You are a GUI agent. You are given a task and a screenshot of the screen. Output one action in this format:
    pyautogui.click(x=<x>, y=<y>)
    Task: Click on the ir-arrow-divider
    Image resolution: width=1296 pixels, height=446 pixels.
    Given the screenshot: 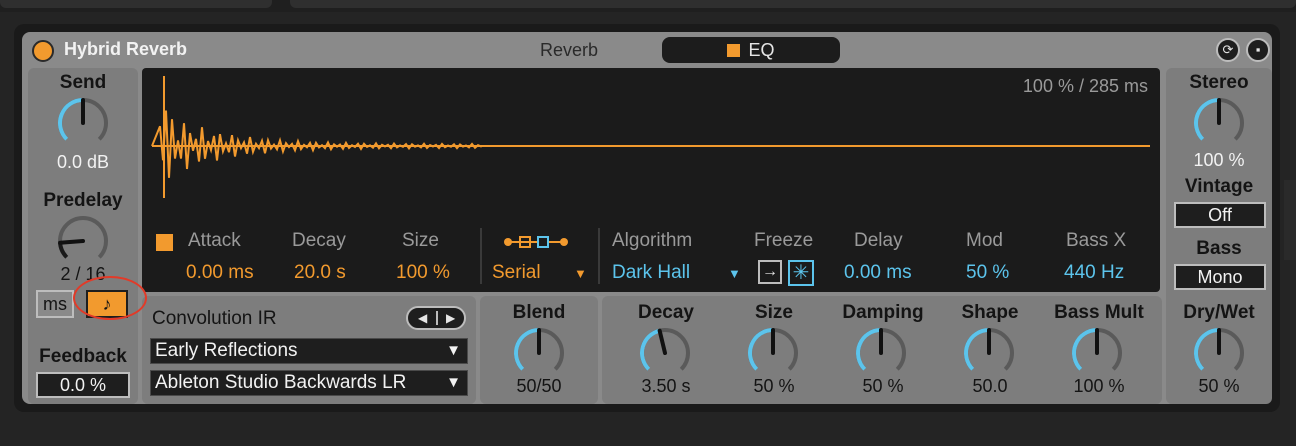 What is the action you would take?
    pyautogui.click(x=437, y=318)
    